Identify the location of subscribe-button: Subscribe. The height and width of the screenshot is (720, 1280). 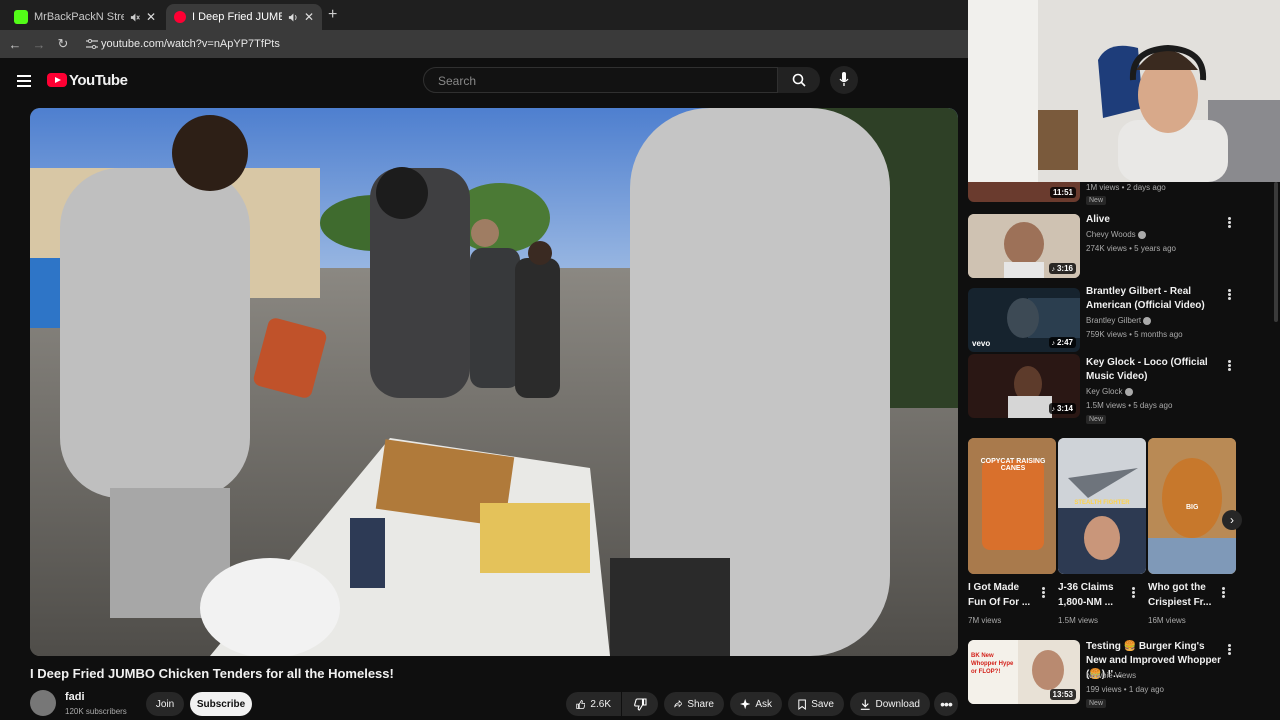
(221, 704).